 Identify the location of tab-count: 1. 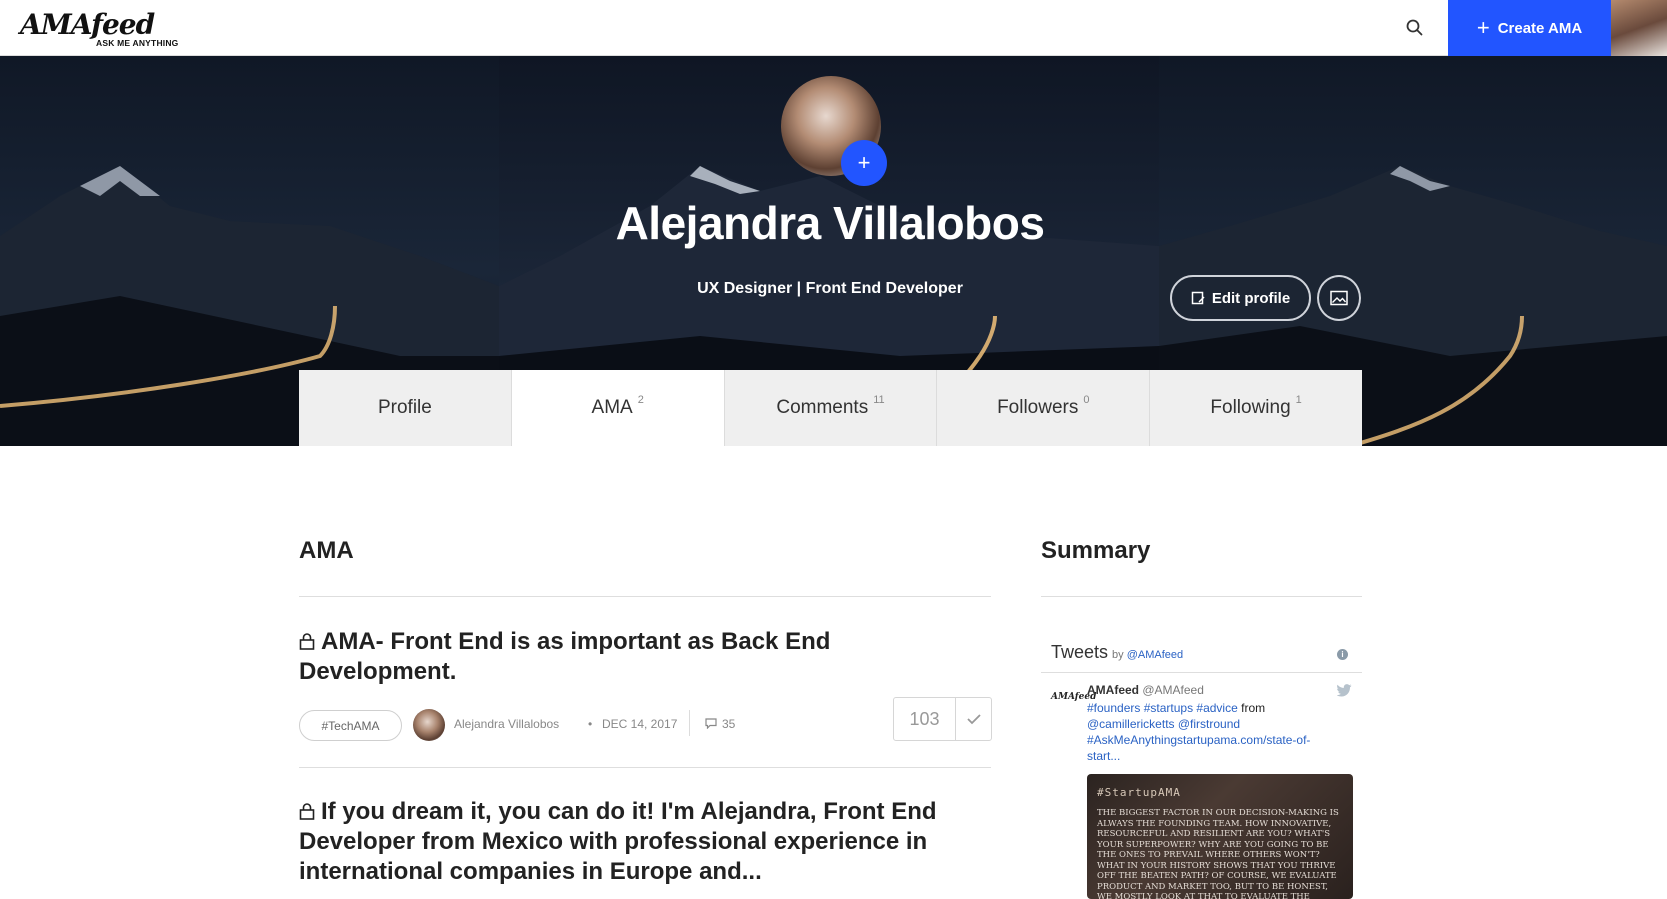
(1298, 400).